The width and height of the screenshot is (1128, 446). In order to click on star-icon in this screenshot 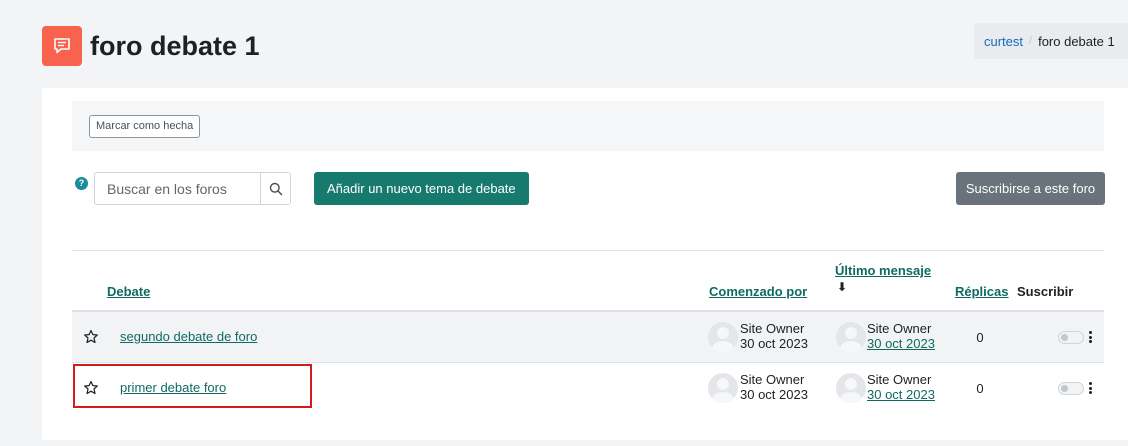, I will do `click(91, 337)`.